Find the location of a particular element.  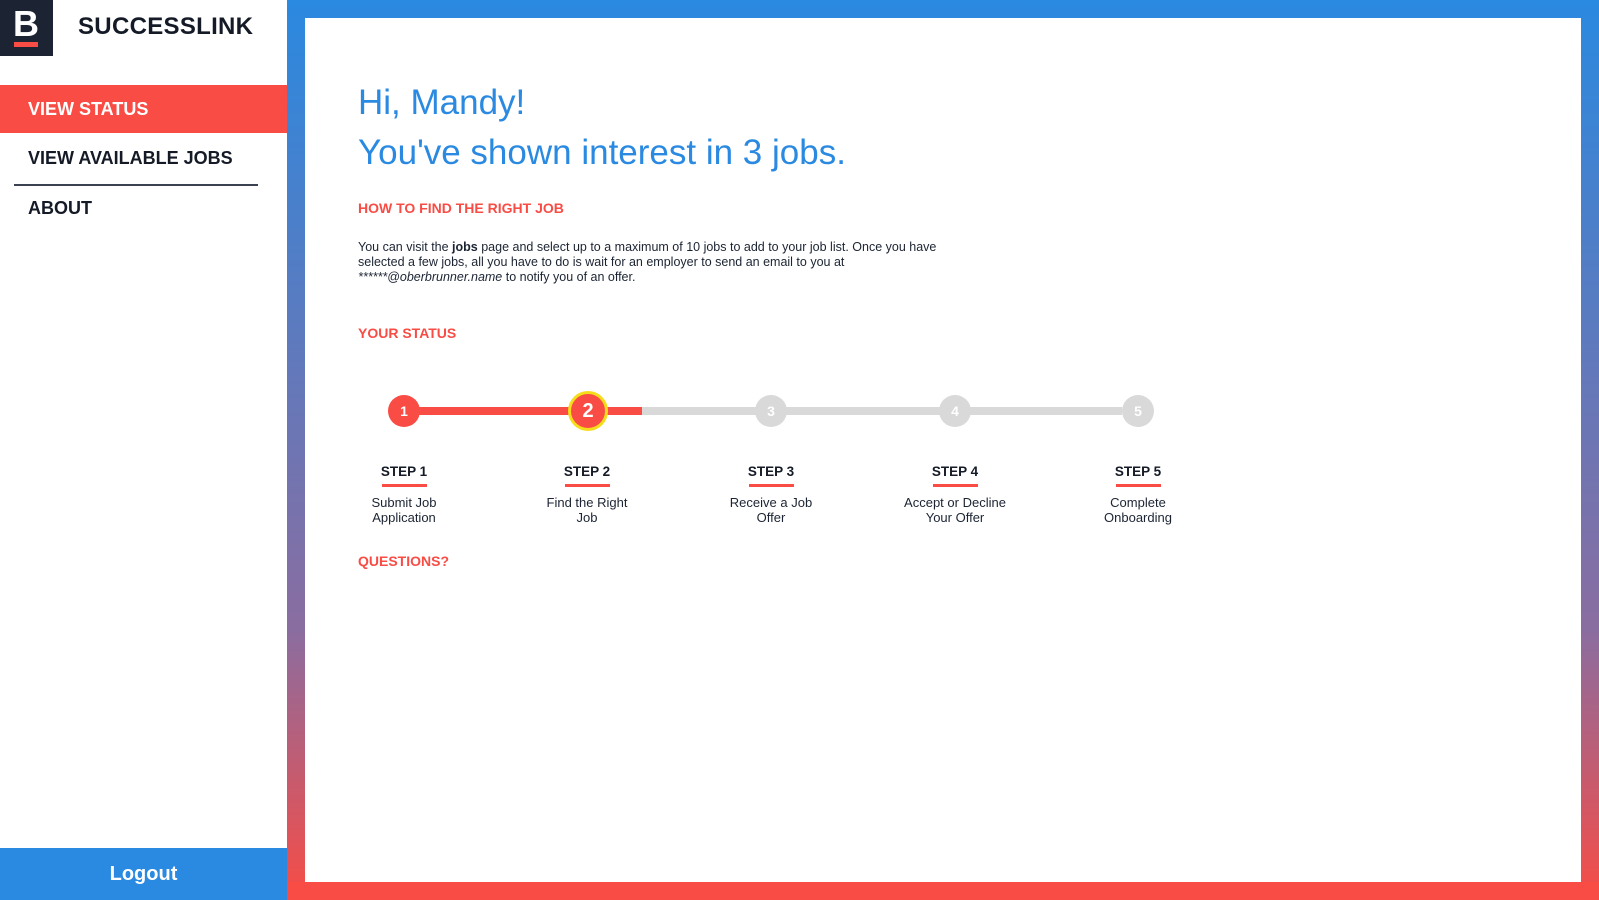

step-4-underline is located at coordinates (955, 485).